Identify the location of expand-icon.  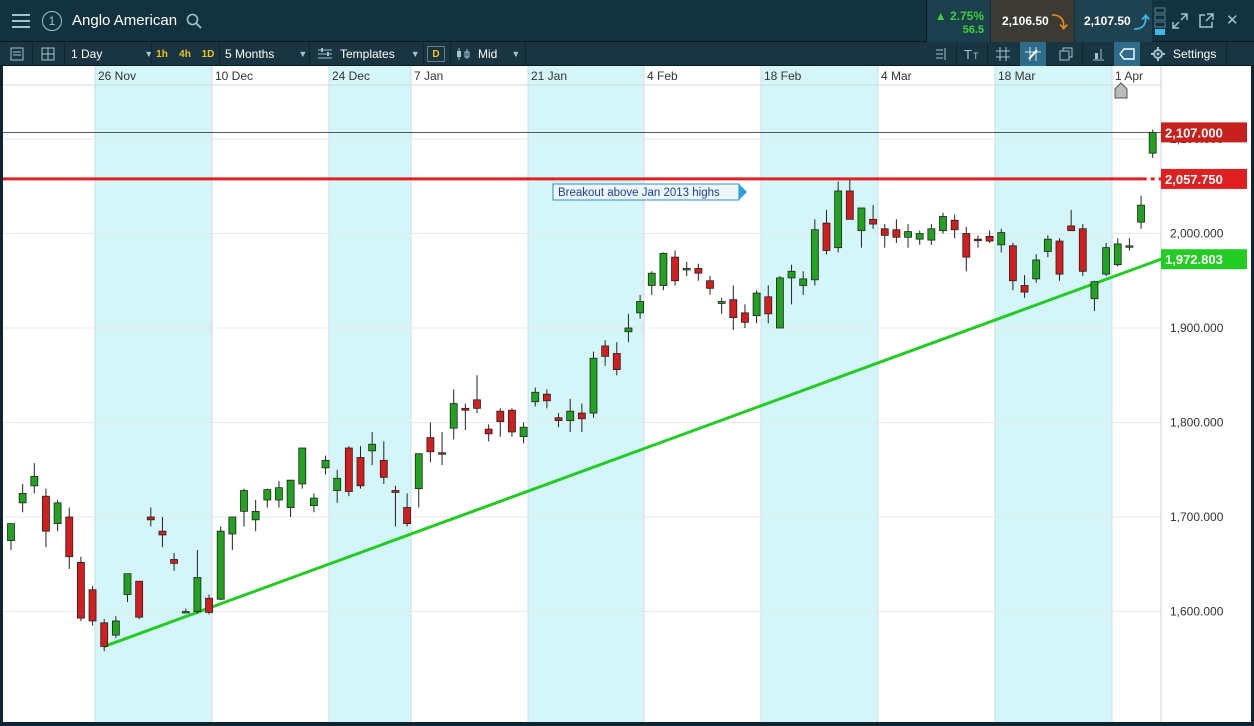
(1180, 23).